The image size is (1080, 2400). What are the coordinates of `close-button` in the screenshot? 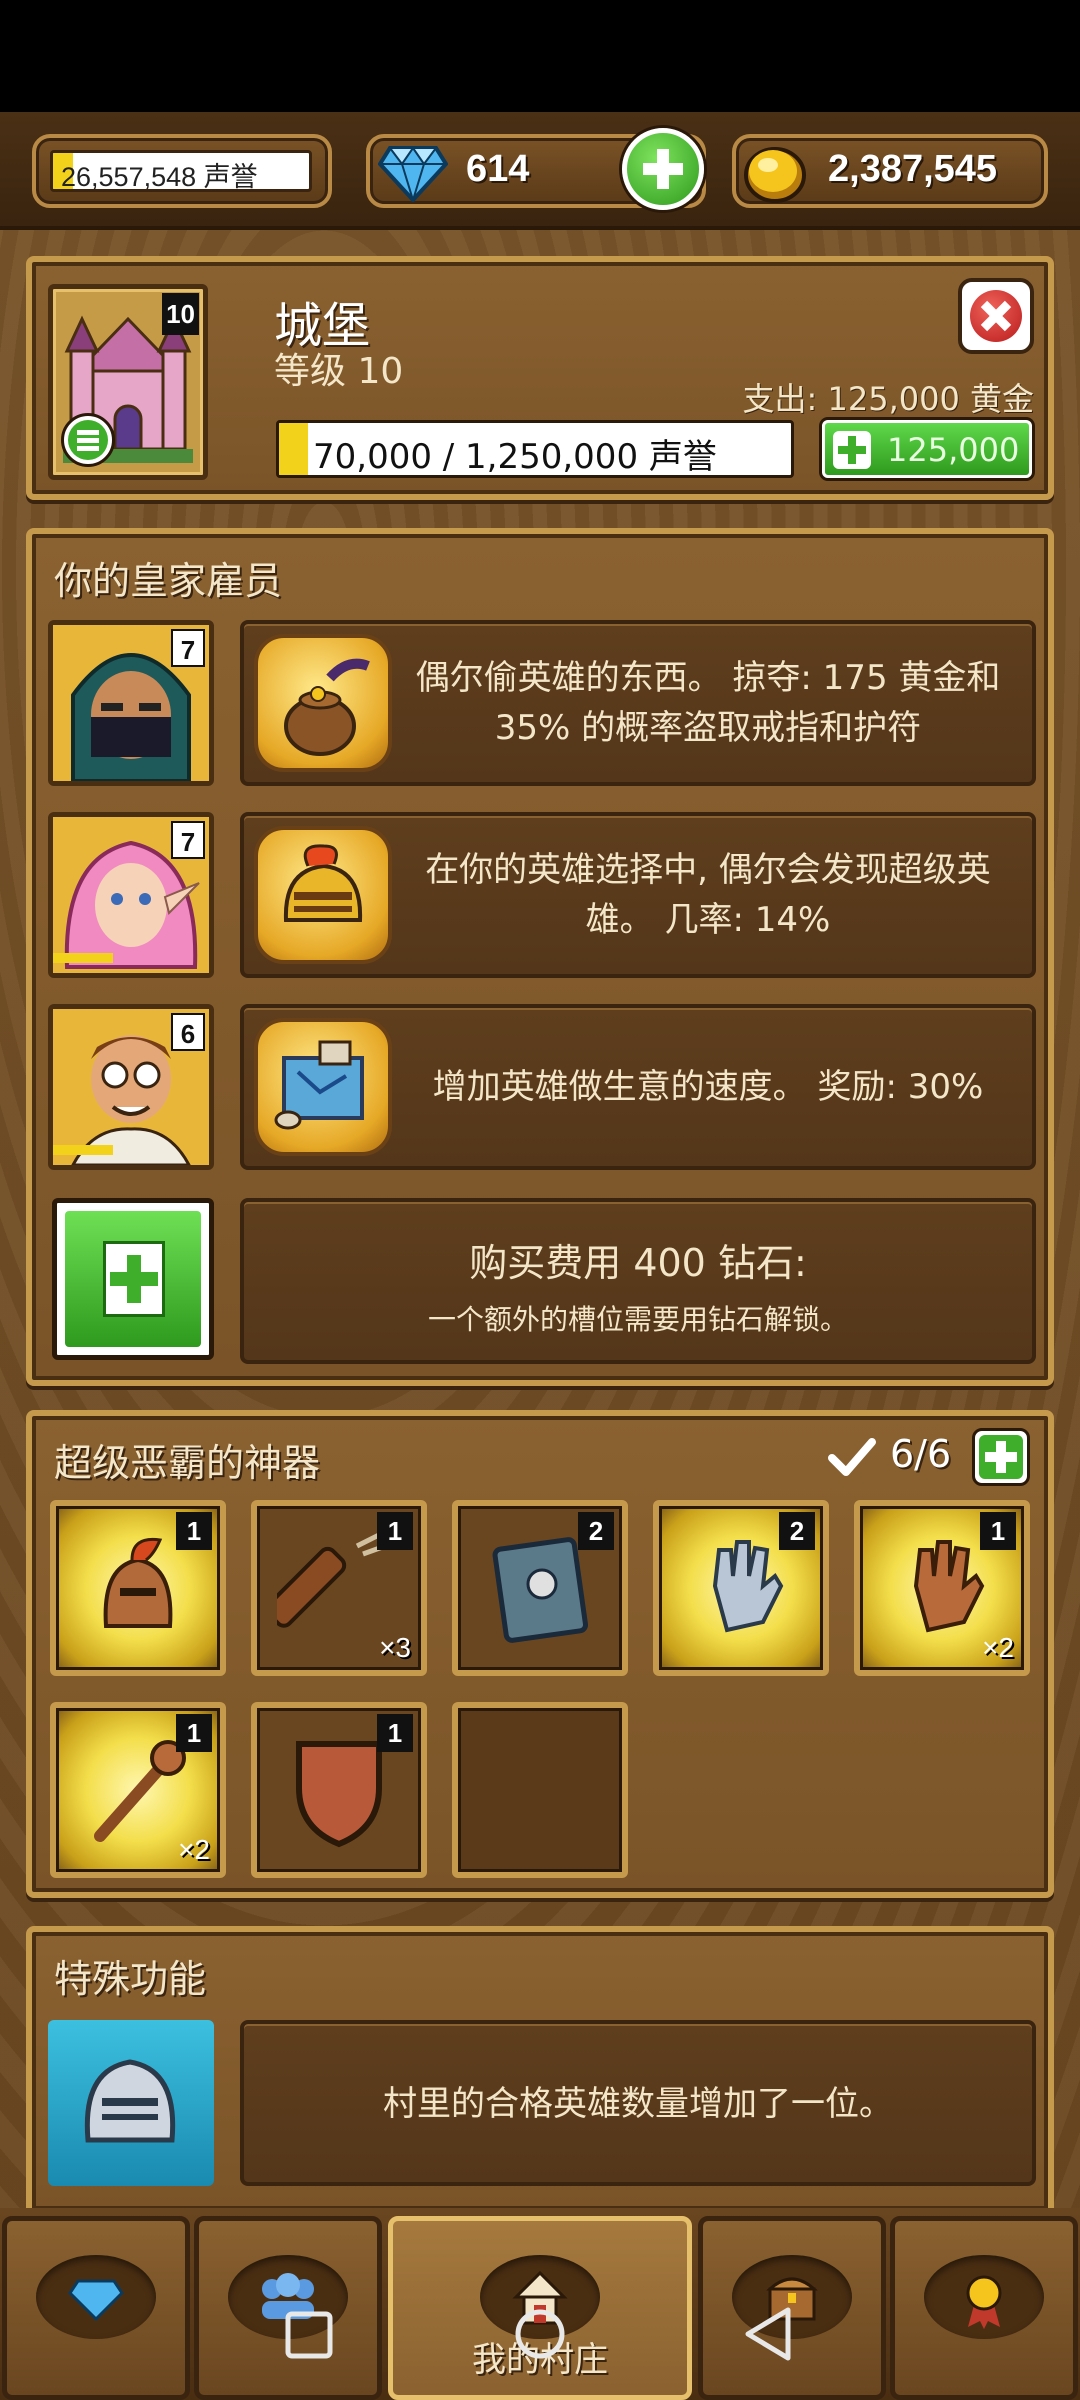 It's located at (996, 316).